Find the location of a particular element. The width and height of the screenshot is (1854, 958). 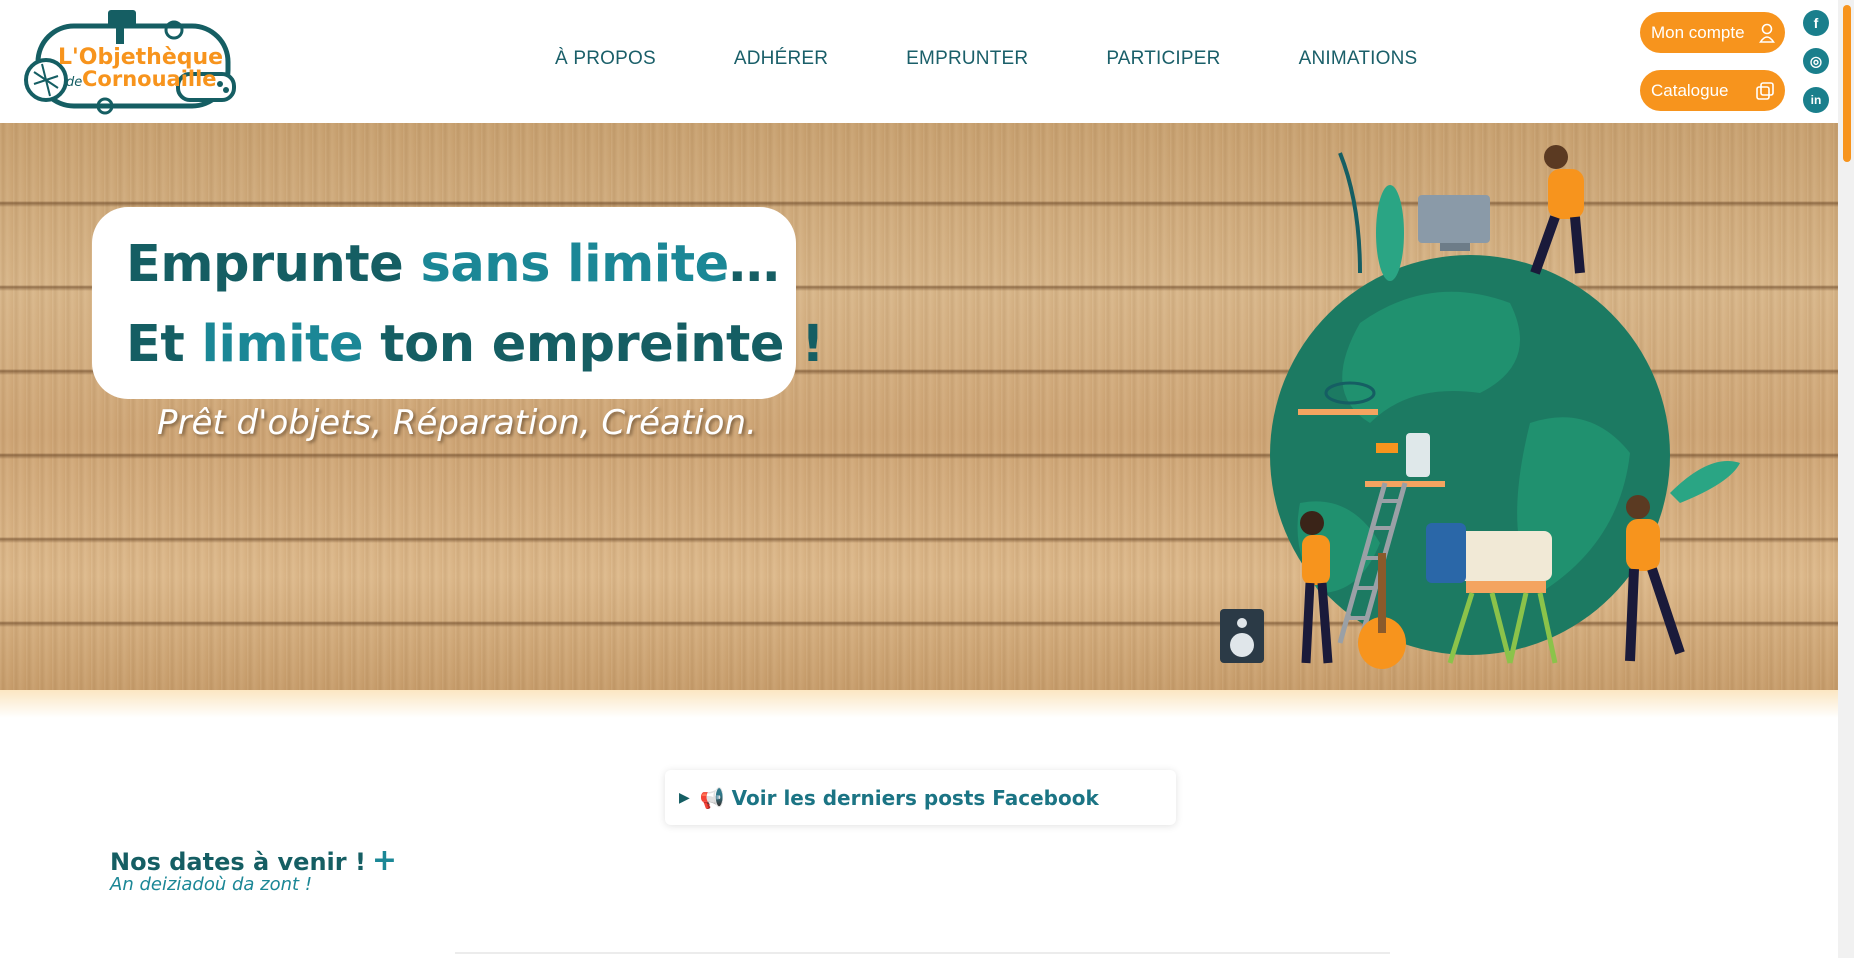

upcoming-dates-title: Nos dates à venir ! is located at coordinates (238, 862).